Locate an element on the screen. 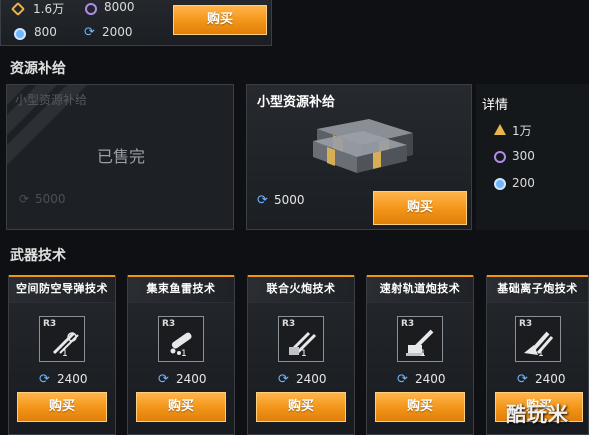 The width and height of the screenshot is (589, 435). rapid-railgun-tech-icon: R3 1 is located at coordinates (420, 339).